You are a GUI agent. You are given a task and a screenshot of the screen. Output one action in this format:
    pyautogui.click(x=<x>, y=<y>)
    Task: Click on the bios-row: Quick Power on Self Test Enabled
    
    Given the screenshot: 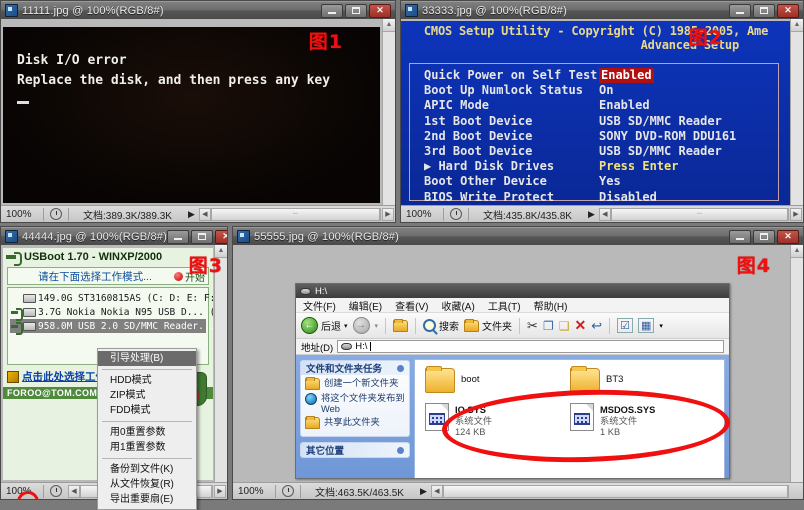 What is the action you would take?
    pyautogui.click(x=601, y=76)
    